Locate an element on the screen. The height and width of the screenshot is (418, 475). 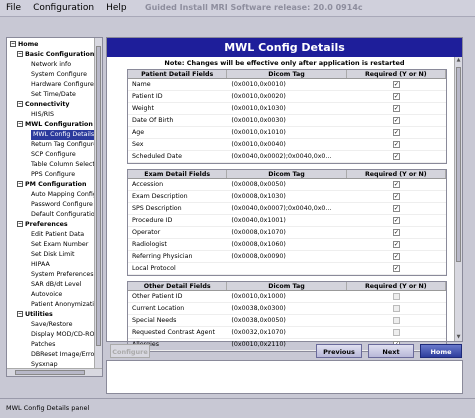
previous-button: Previous is located at coordinates (339, 351).